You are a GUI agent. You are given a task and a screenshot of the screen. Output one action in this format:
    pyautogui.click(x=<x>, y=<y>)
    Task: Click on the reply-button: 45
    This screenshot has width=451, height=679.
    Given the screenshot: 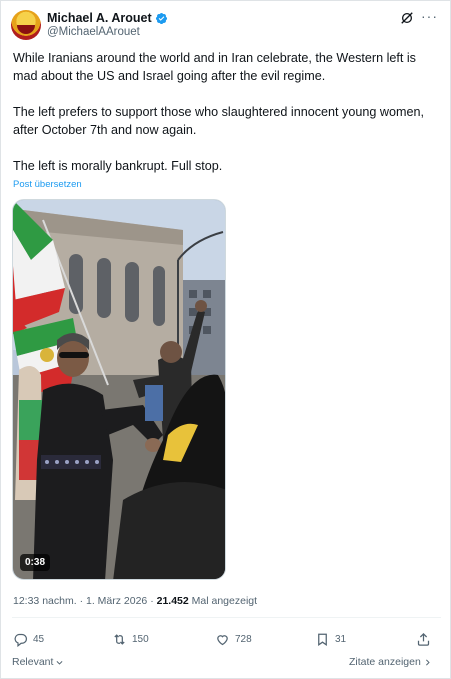 What is the action you would take?
    pyautogui.click(x=28, y=639)
    